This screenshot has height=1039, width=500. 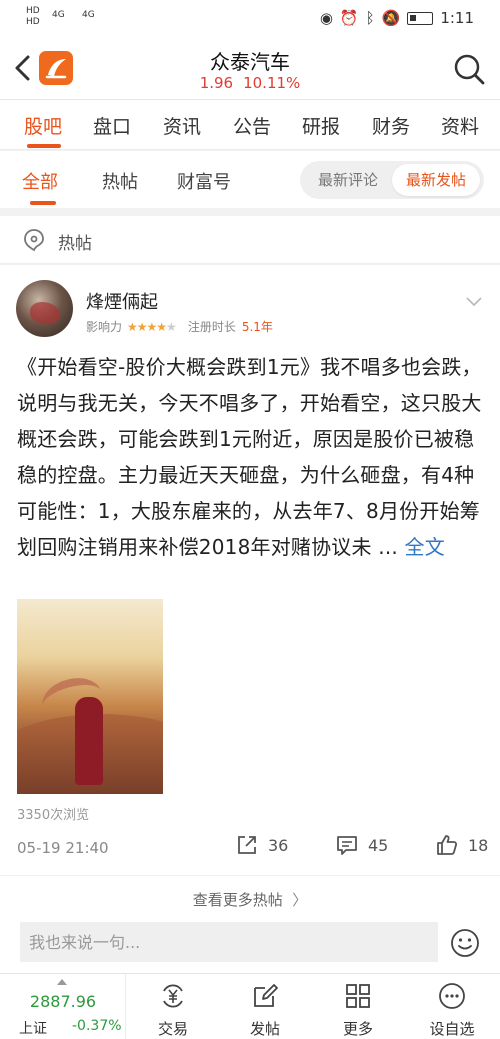 I want to click on nav-post: 发帖, so click(x=264, y=1006).